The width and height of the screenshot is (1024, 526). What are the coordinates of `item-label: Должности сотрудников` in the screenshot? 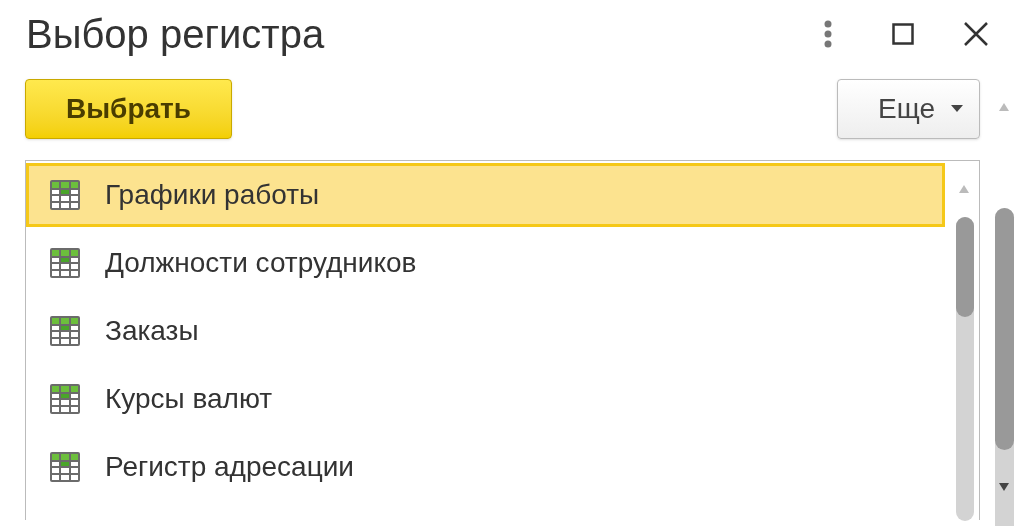 It's located at (261, 263).